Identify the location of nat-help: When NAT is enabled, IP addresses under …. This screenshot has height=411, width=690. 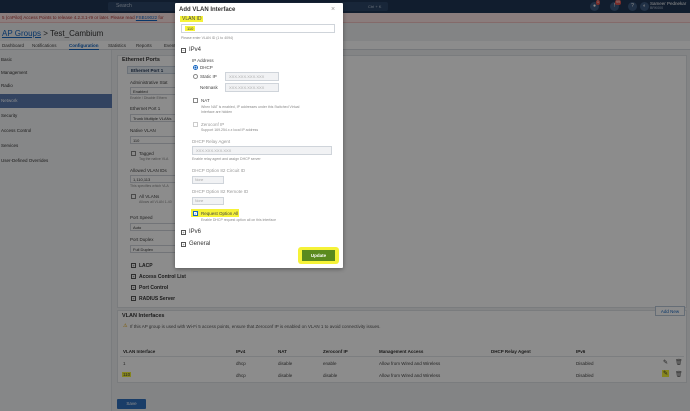
(250, 107).